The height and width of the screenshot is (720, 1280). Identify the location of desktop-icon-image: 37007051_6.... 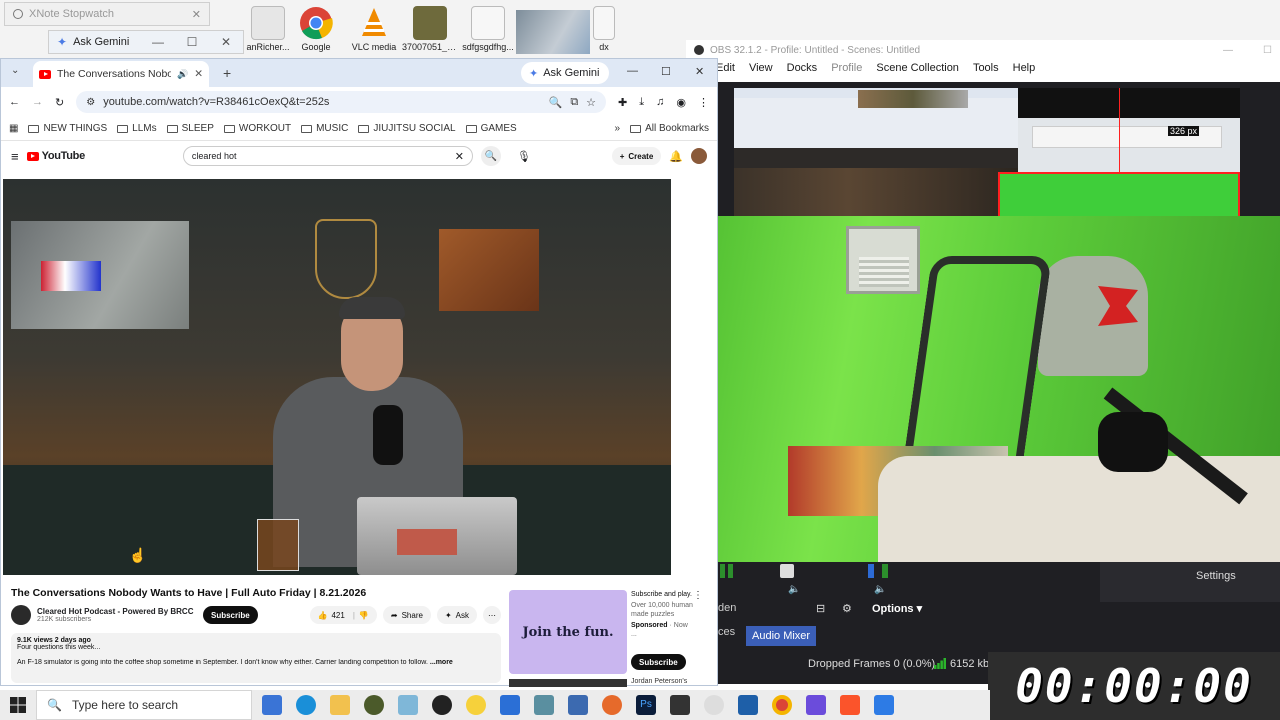
(430, 31).